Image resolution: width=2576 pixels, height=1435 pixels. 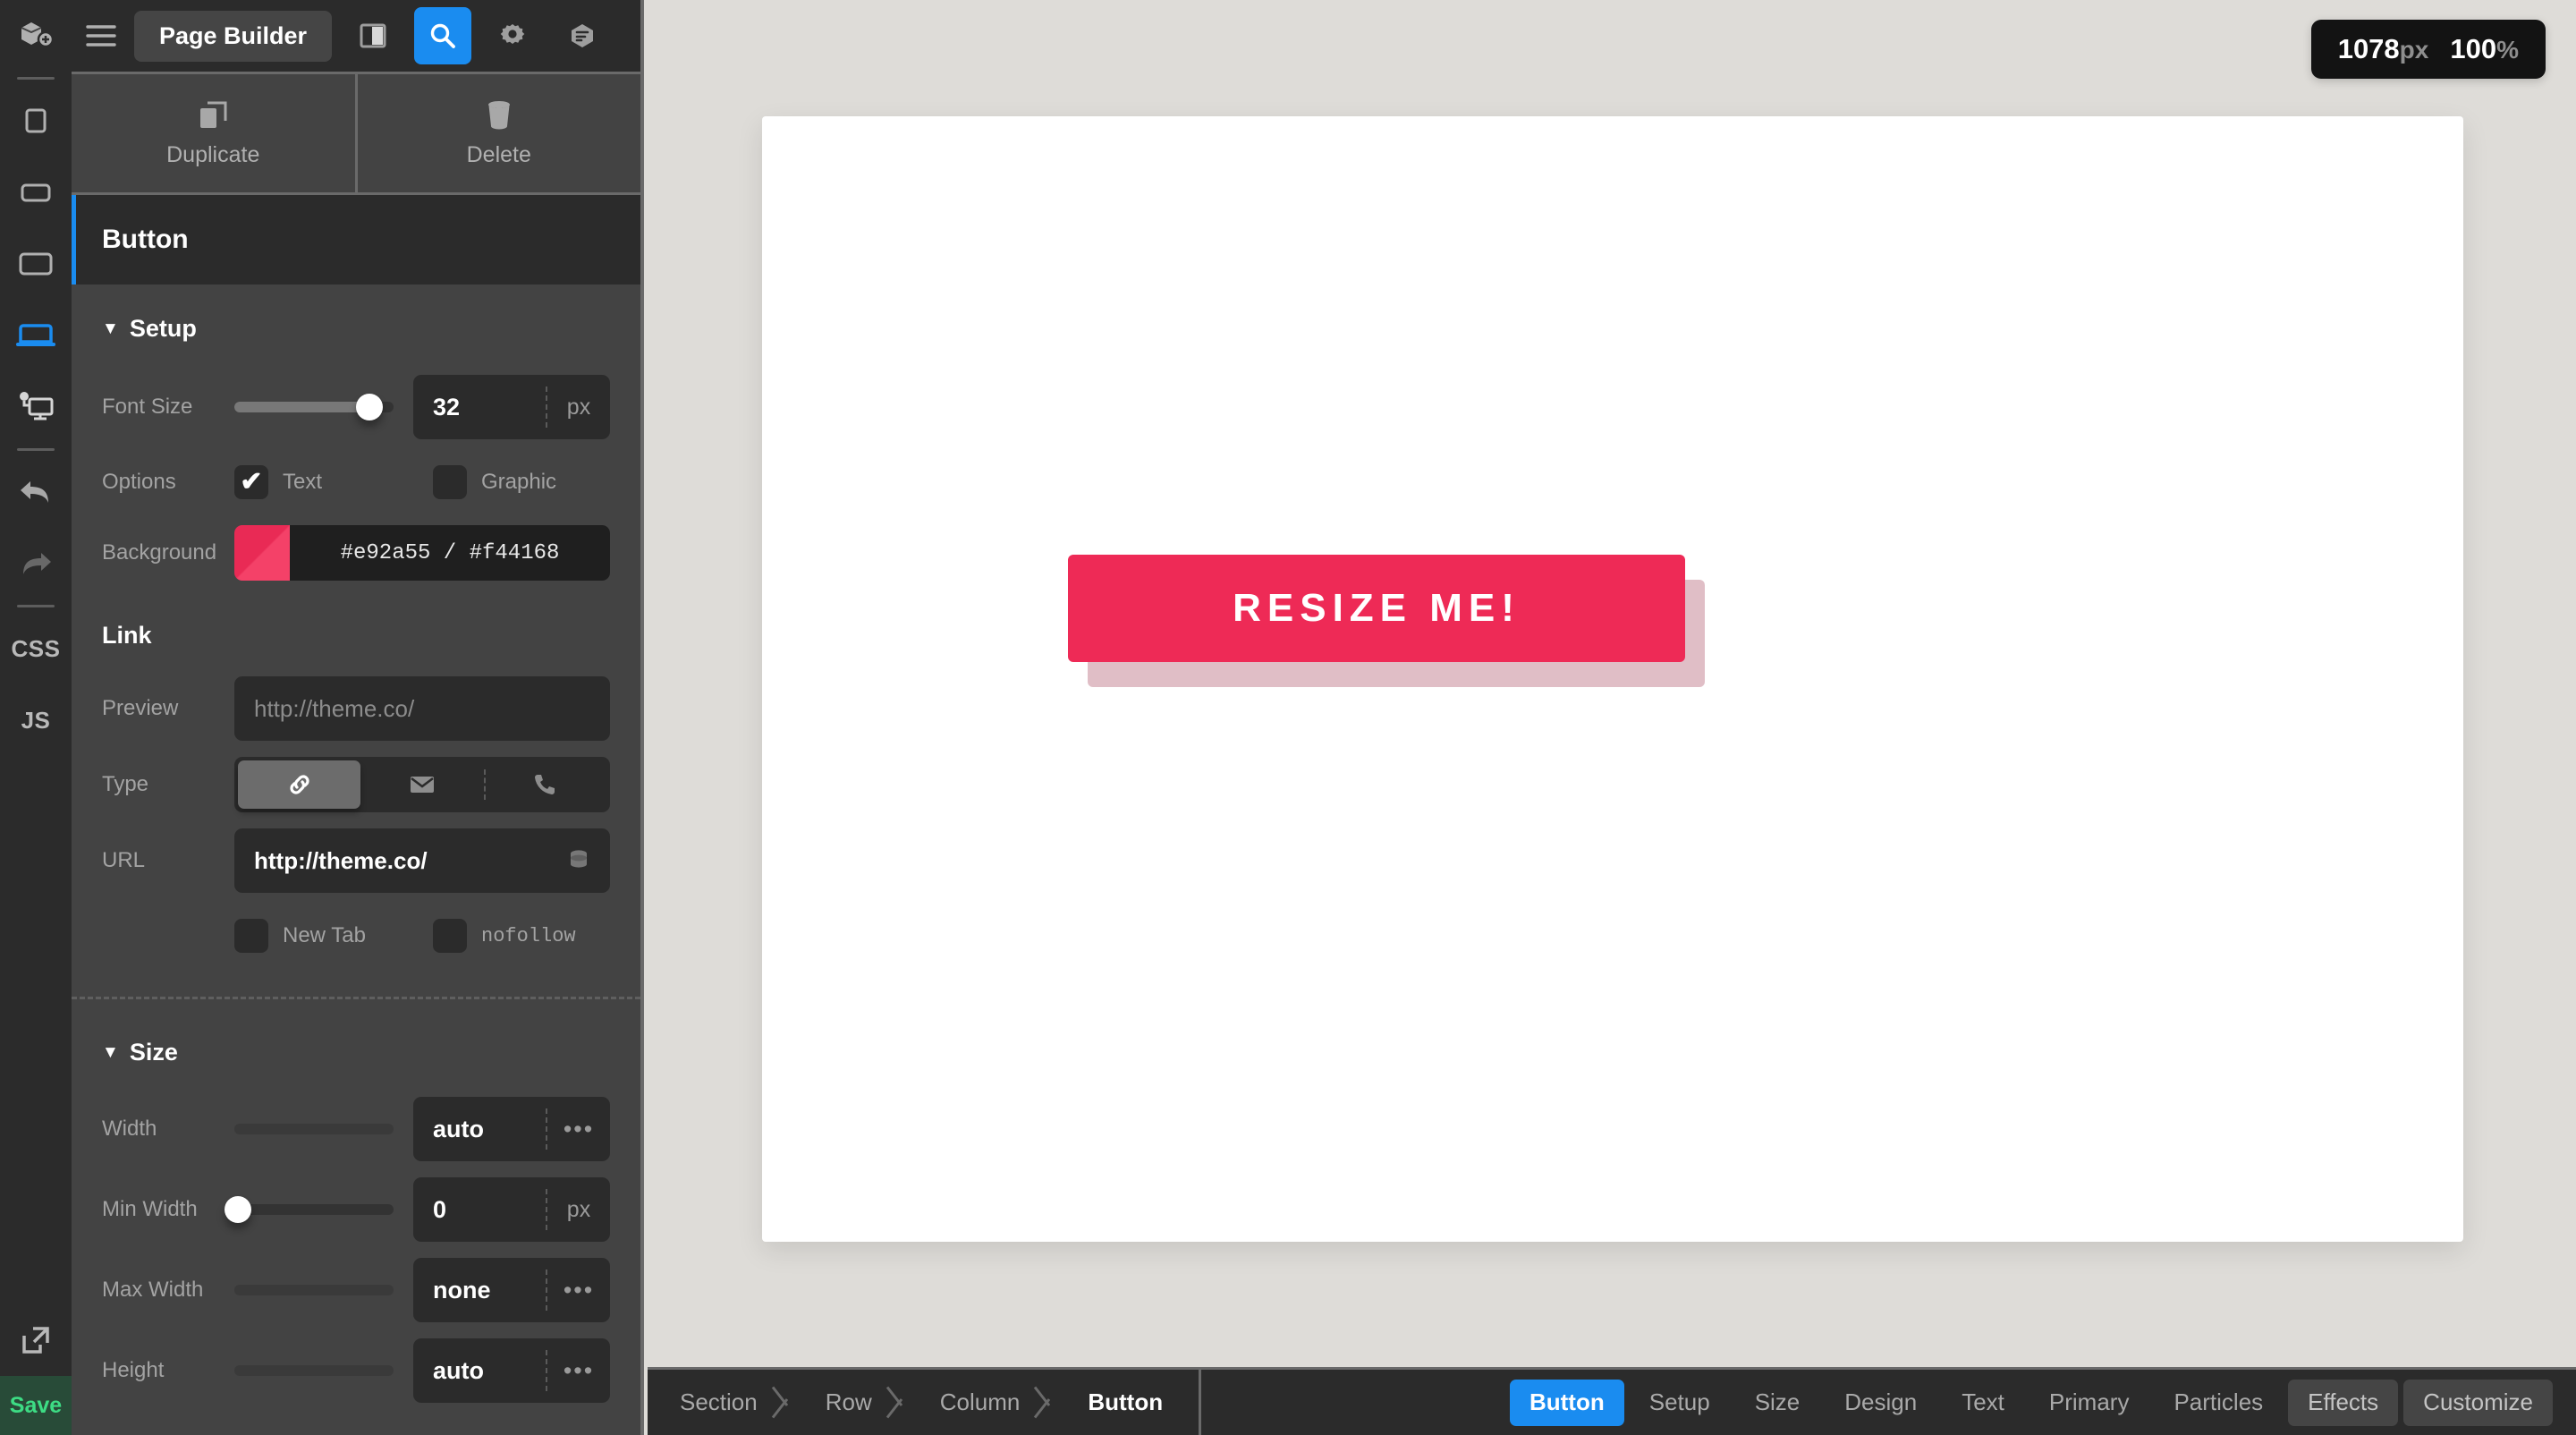 I want to click on font-size-unit: px, so click(x=578, y=407).